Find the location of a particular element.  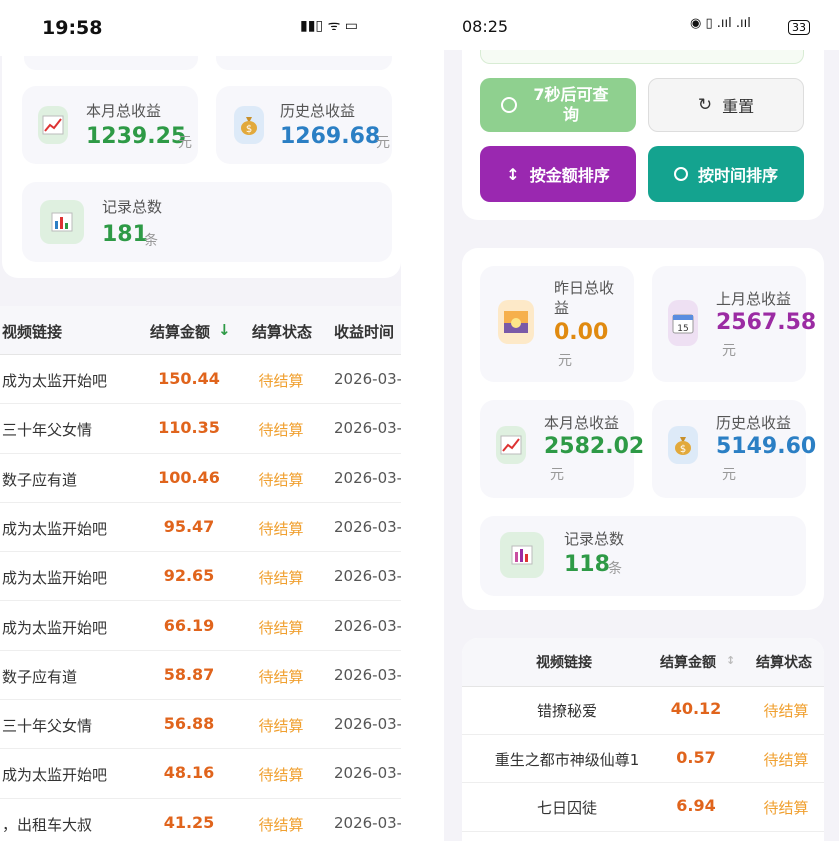

yesterday-income-label: 昨日总收益 is located at coordinates (584, 298).